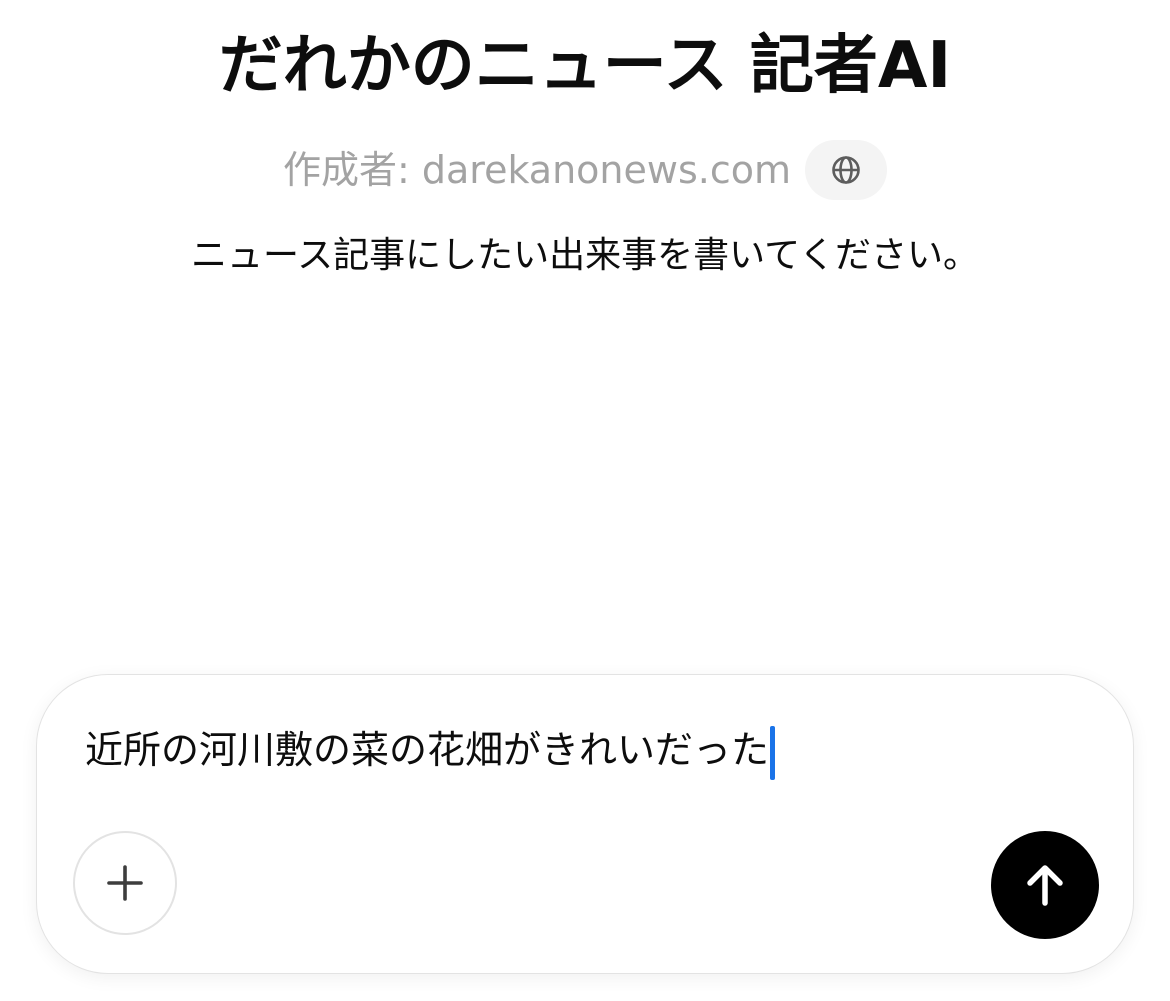  I want to click on message-input: 近所の河川敷の菜の花畑がきれいだった, so click(430, 750).